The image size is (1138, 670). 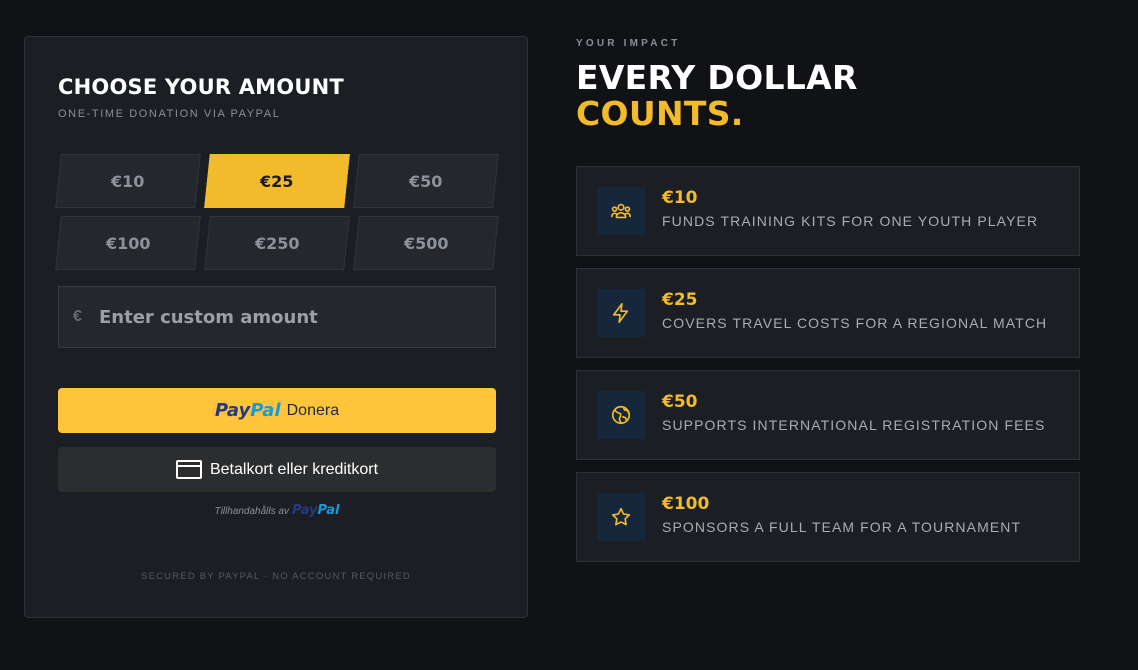 What do you see at coordinates (77, 316) in the screenshot?
I see `currency-symbol: €` at bounding box center [77, 316].